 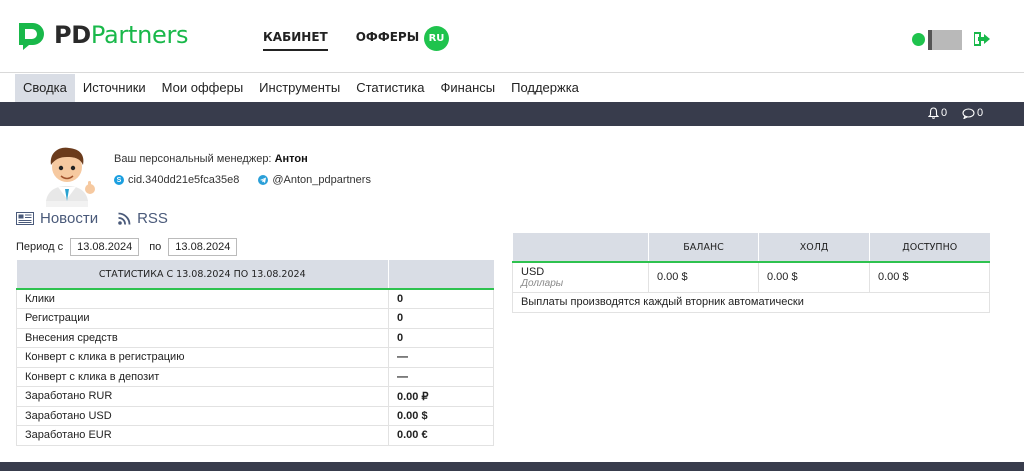 I want to click on manager-name: Антон, so click(x=291, y=159).